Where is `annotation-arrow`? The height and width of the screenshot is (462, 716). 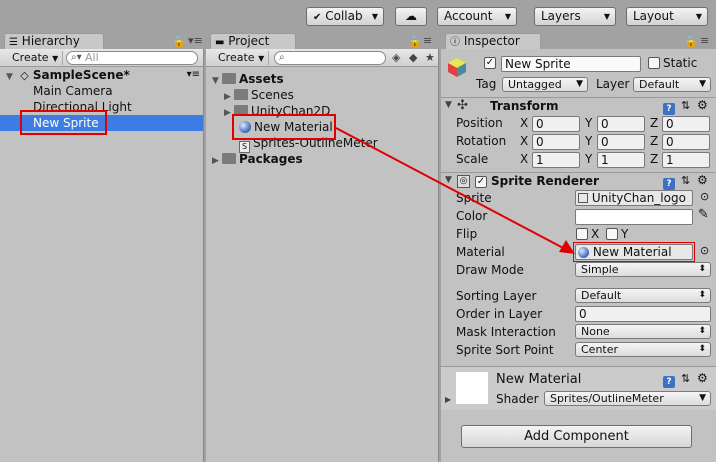 annotation-arrow is located at coordinates (455, 190).